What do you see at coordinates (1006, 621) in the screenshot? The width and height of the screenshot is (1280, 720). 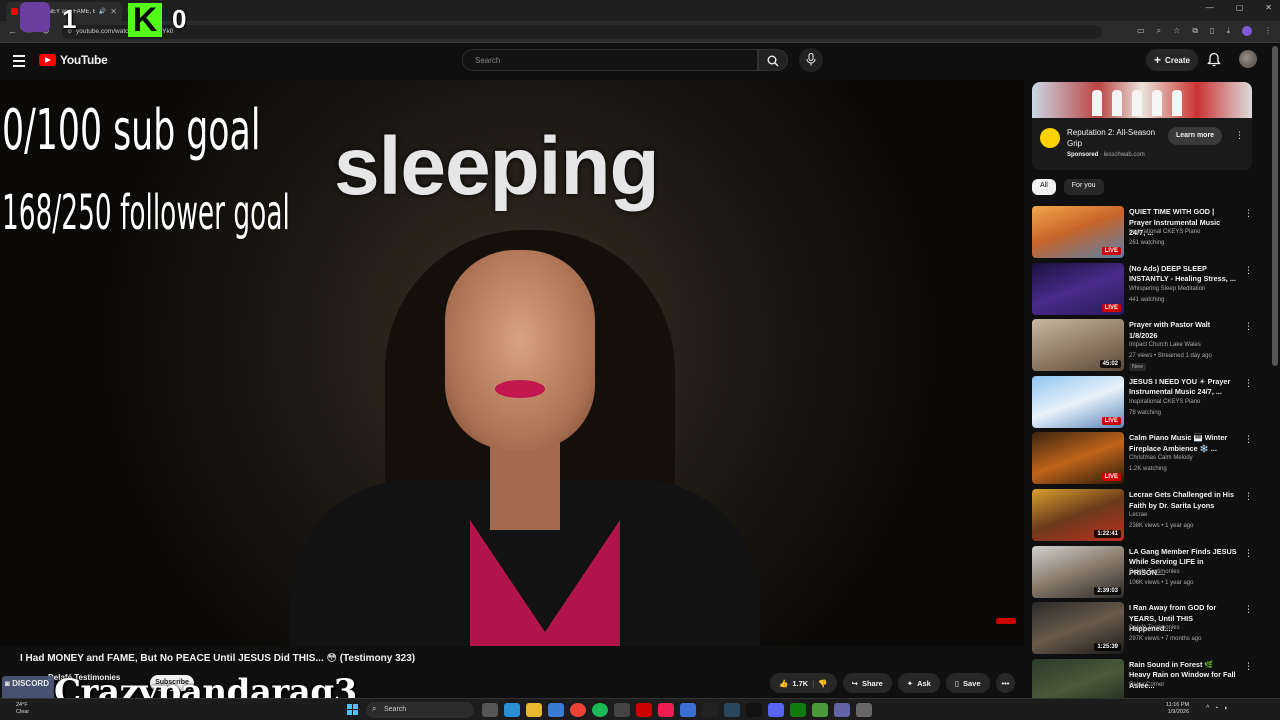 I see `channel-watermark` at bounding box center [1006, 621].